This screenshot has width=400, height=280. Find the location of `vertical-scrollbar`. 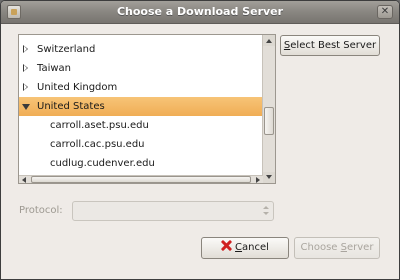

vertical-scrollbar is located at coordinates (268, 109).